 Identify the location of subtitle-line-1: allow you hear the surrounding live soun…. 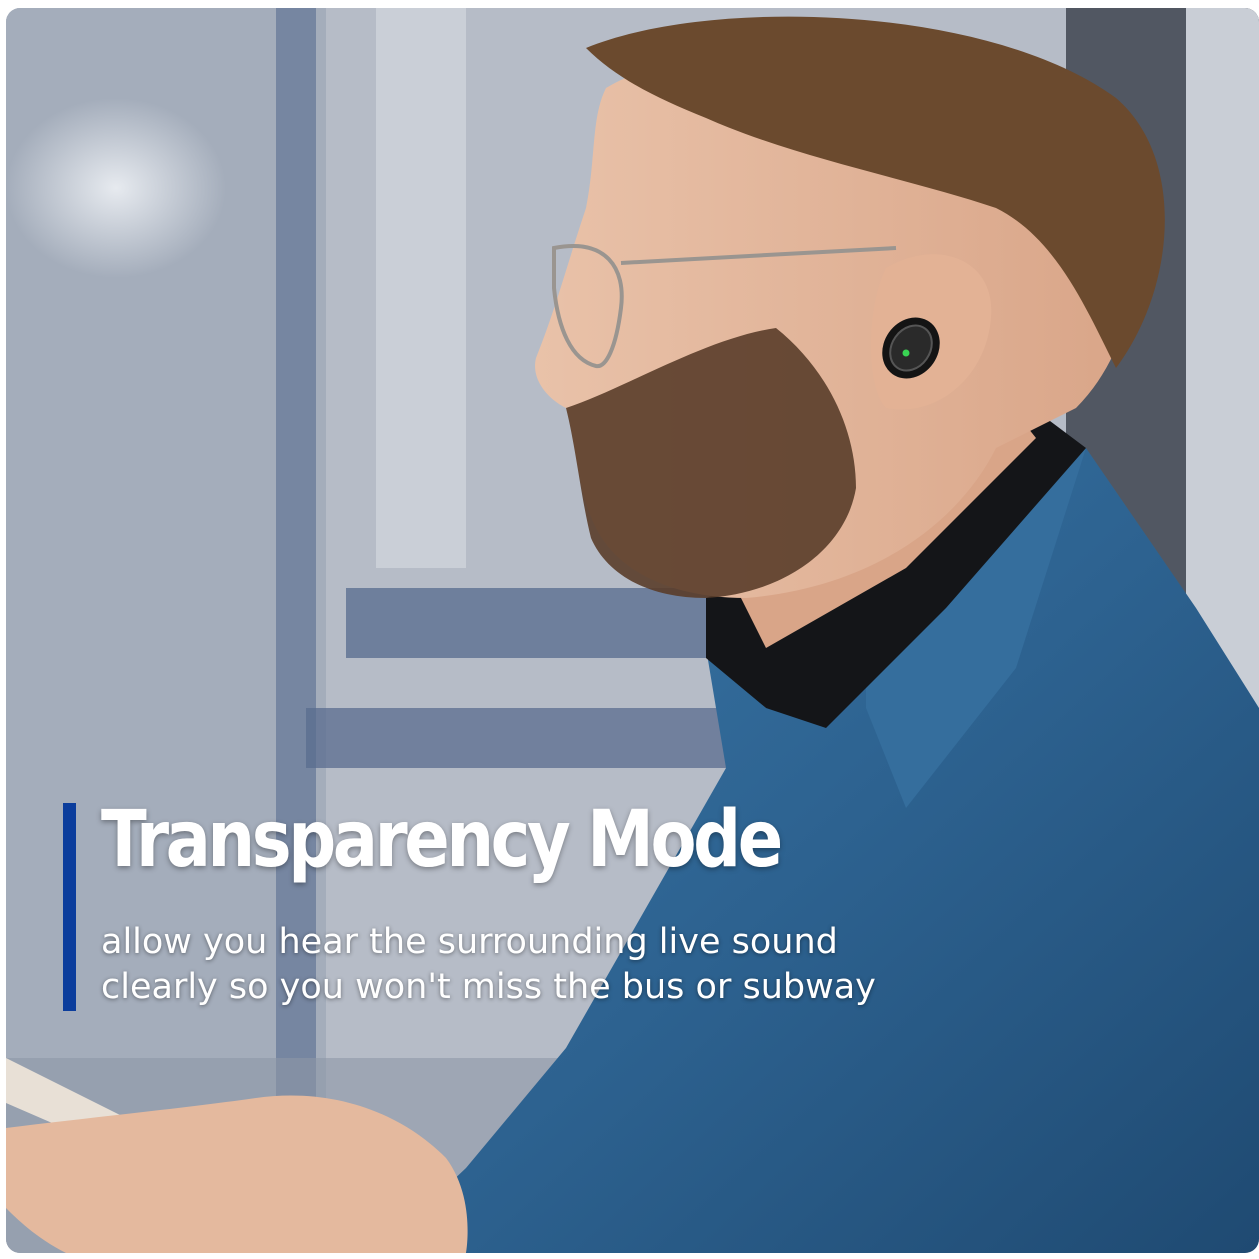
(469, 942).